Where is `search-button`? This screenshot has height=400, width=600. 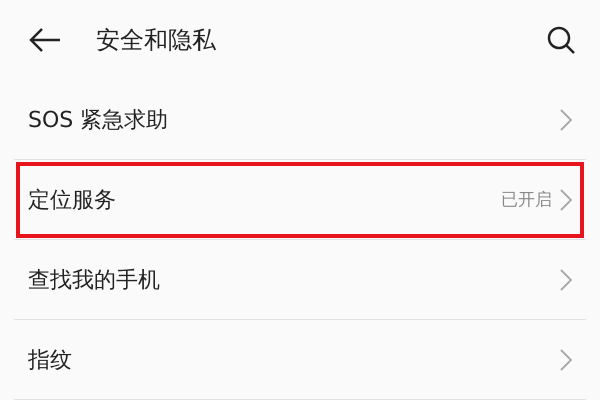
search-button is located at coordinates (561, 40).